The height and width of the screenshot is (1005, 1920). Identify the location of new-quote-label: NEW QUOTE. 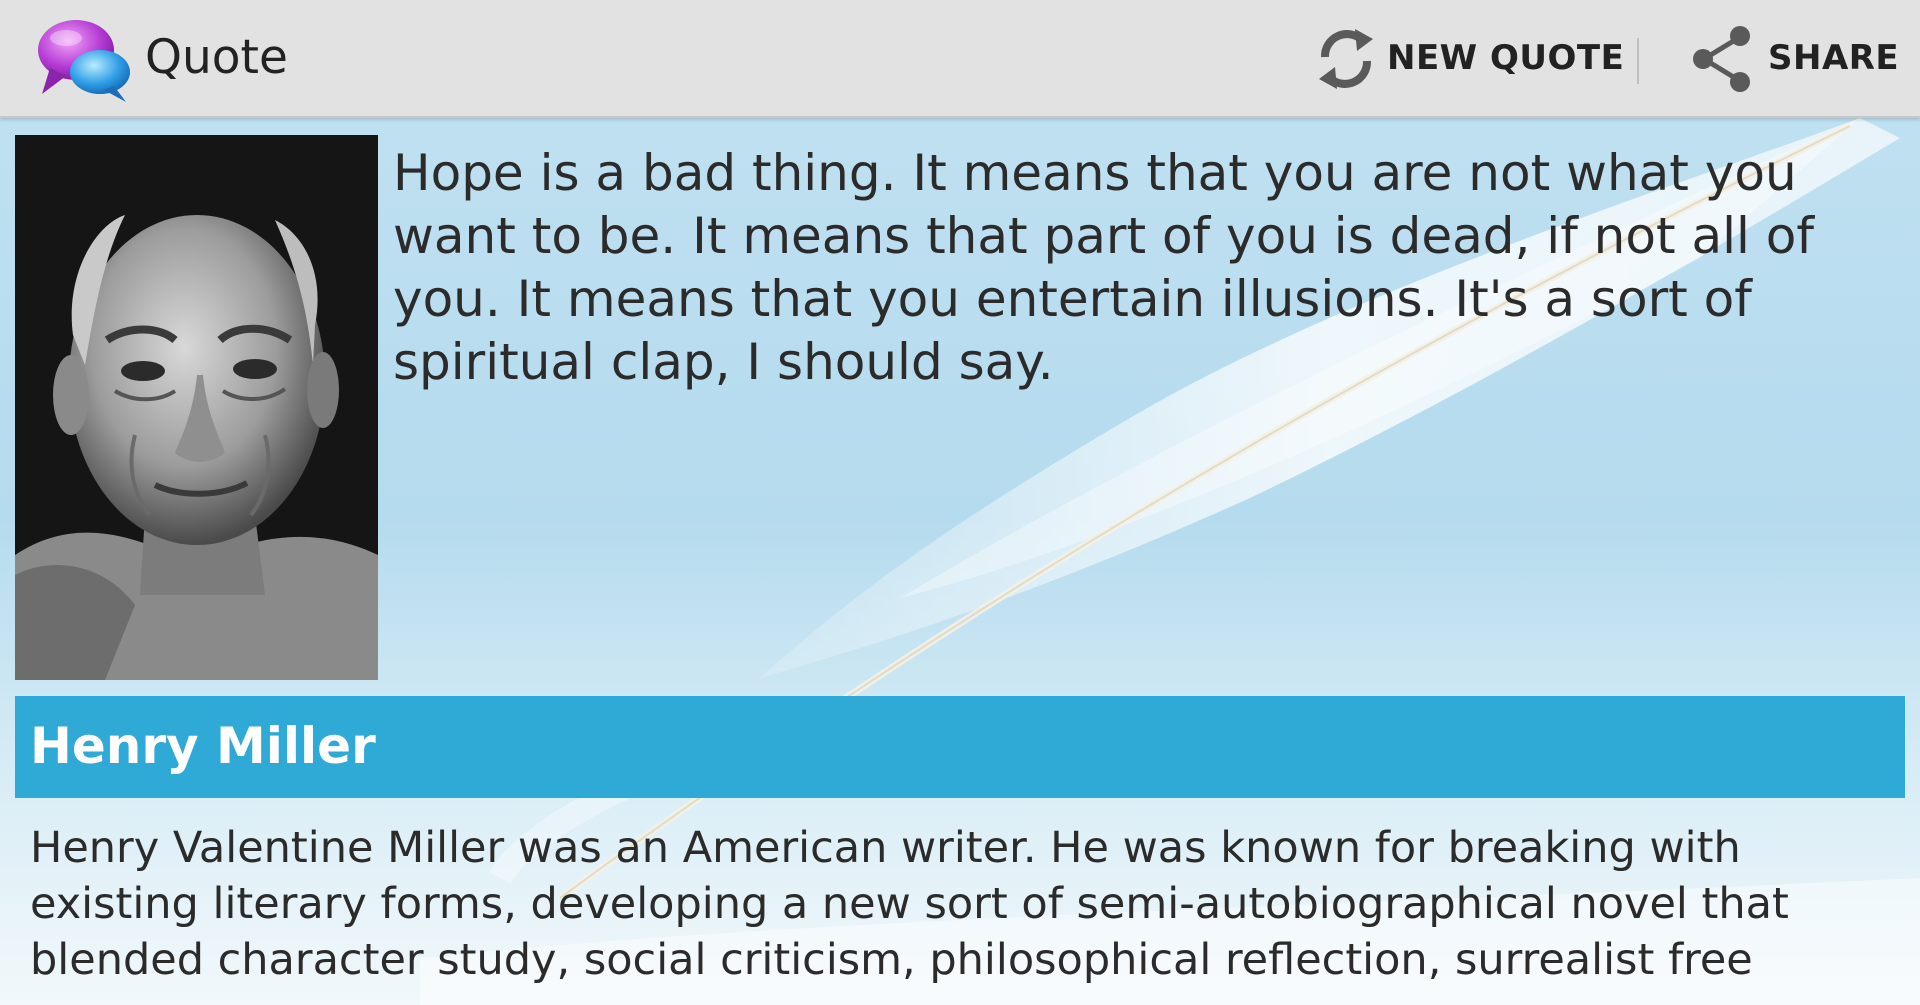
(1506, 58).